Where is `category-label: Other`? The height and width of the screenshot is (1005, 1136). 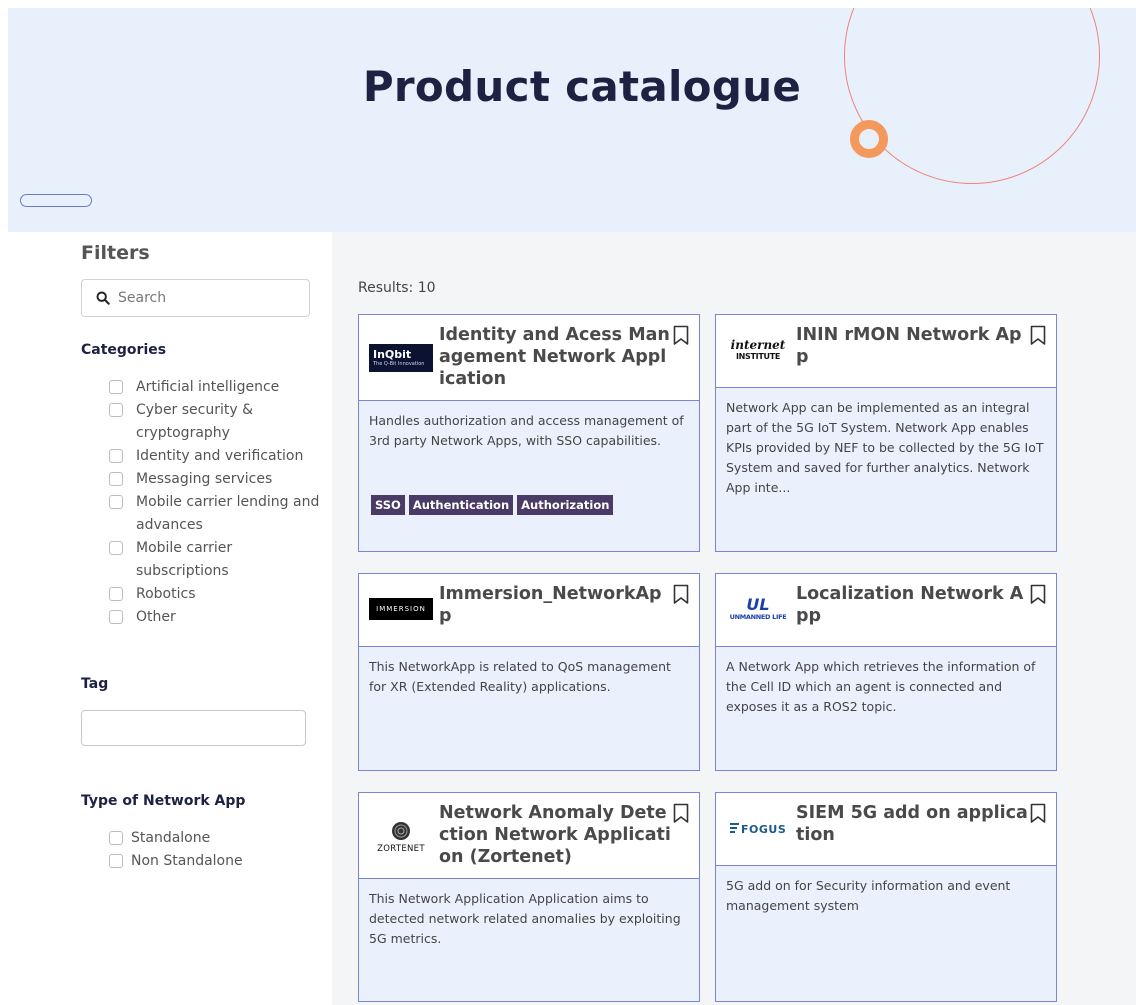 category-label: Other is located at coordinates (156, 617).